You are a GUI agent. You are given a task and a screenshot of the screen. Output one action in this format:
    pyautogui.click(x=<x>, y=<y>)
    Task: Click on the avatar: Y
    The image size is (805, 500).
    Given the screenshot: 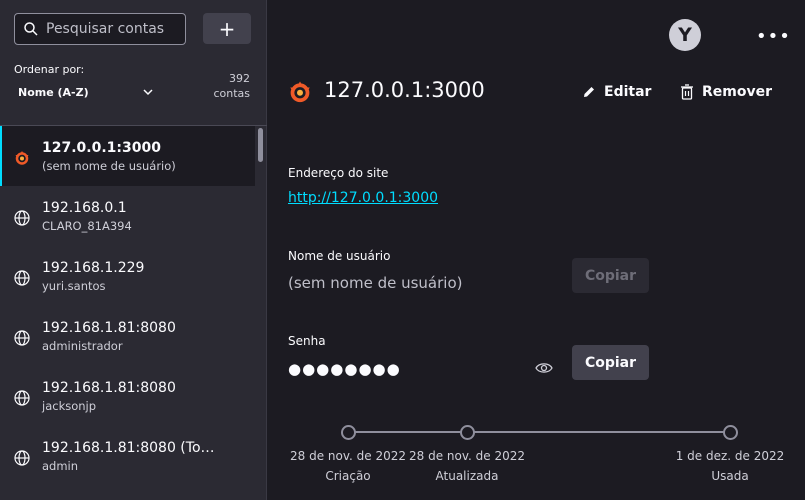 What is the action you would take?
    pyautogui.click(x=685, y=35)
    